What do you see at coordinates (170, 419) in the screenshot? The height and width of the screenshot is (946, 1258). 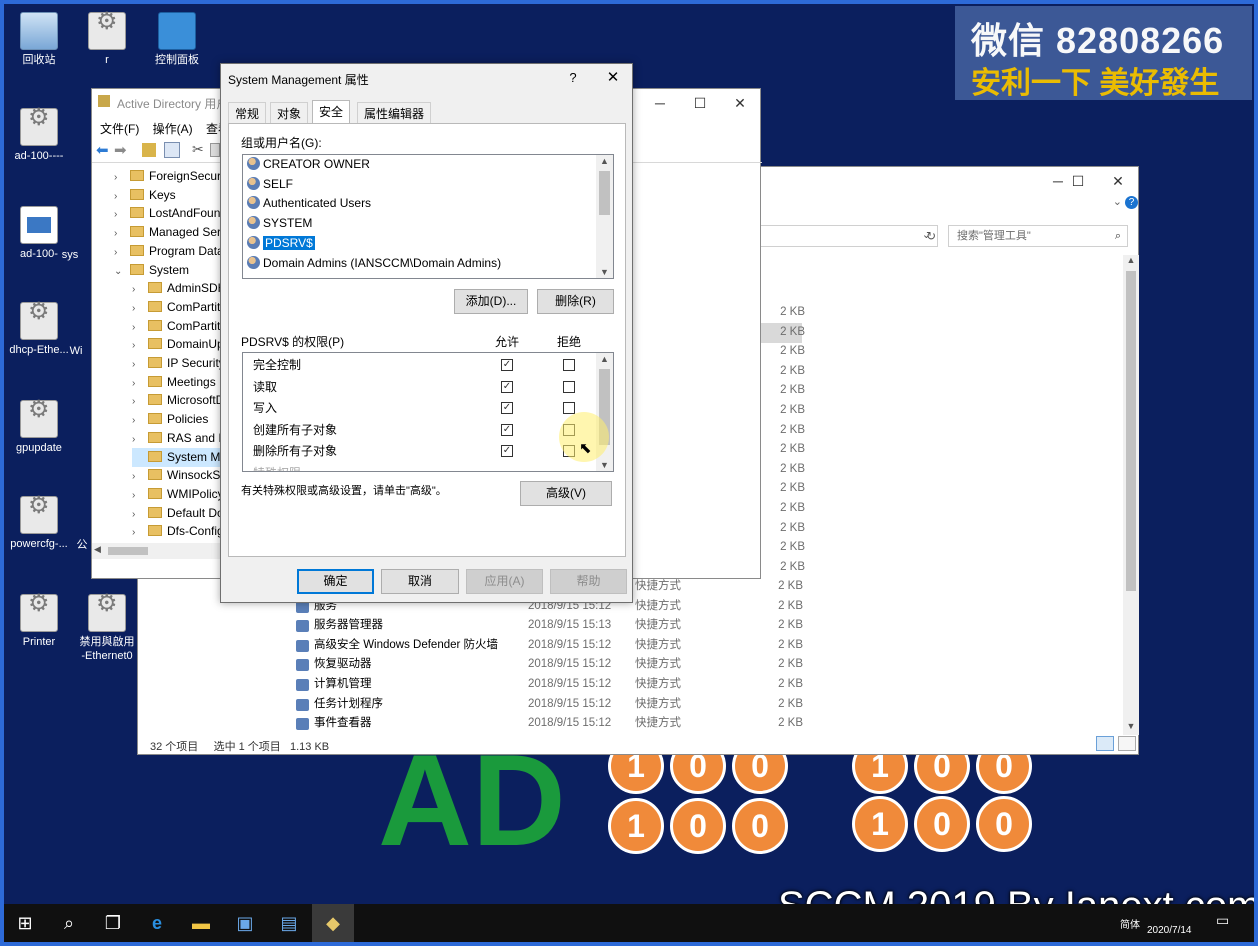 I see `tree-item: › Policies` at bounding box center [170, 419].